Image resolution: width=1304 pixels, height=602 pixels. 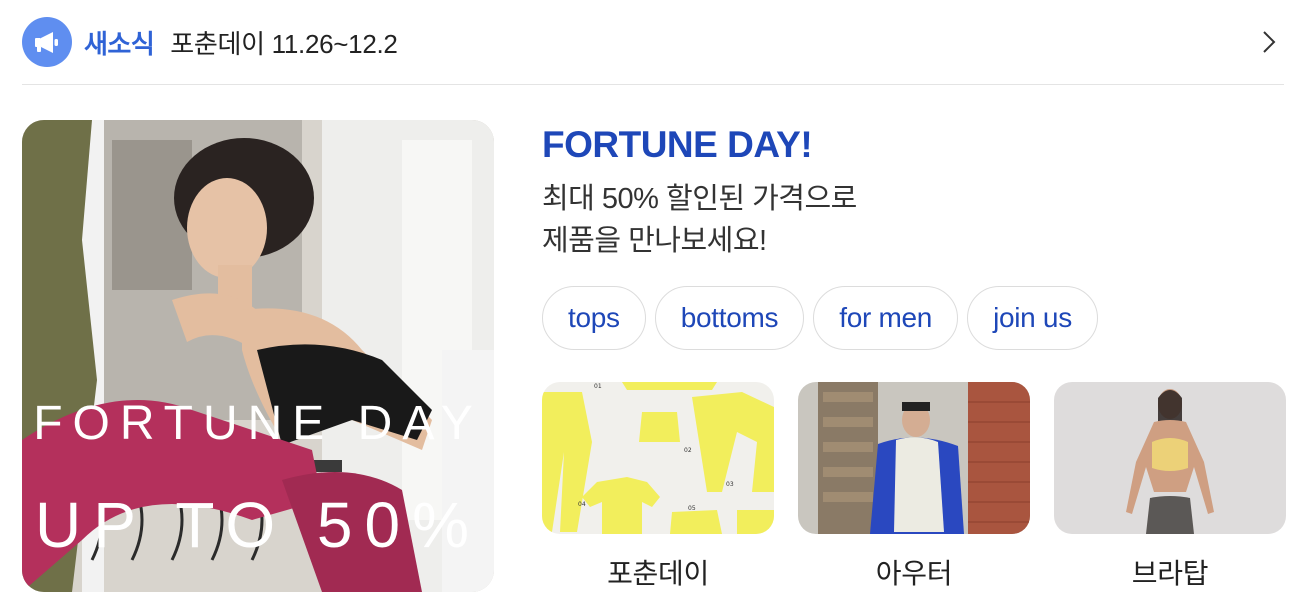 I want to click on promo-title: FORTUNE DAY!, so click(x=677, y=145).